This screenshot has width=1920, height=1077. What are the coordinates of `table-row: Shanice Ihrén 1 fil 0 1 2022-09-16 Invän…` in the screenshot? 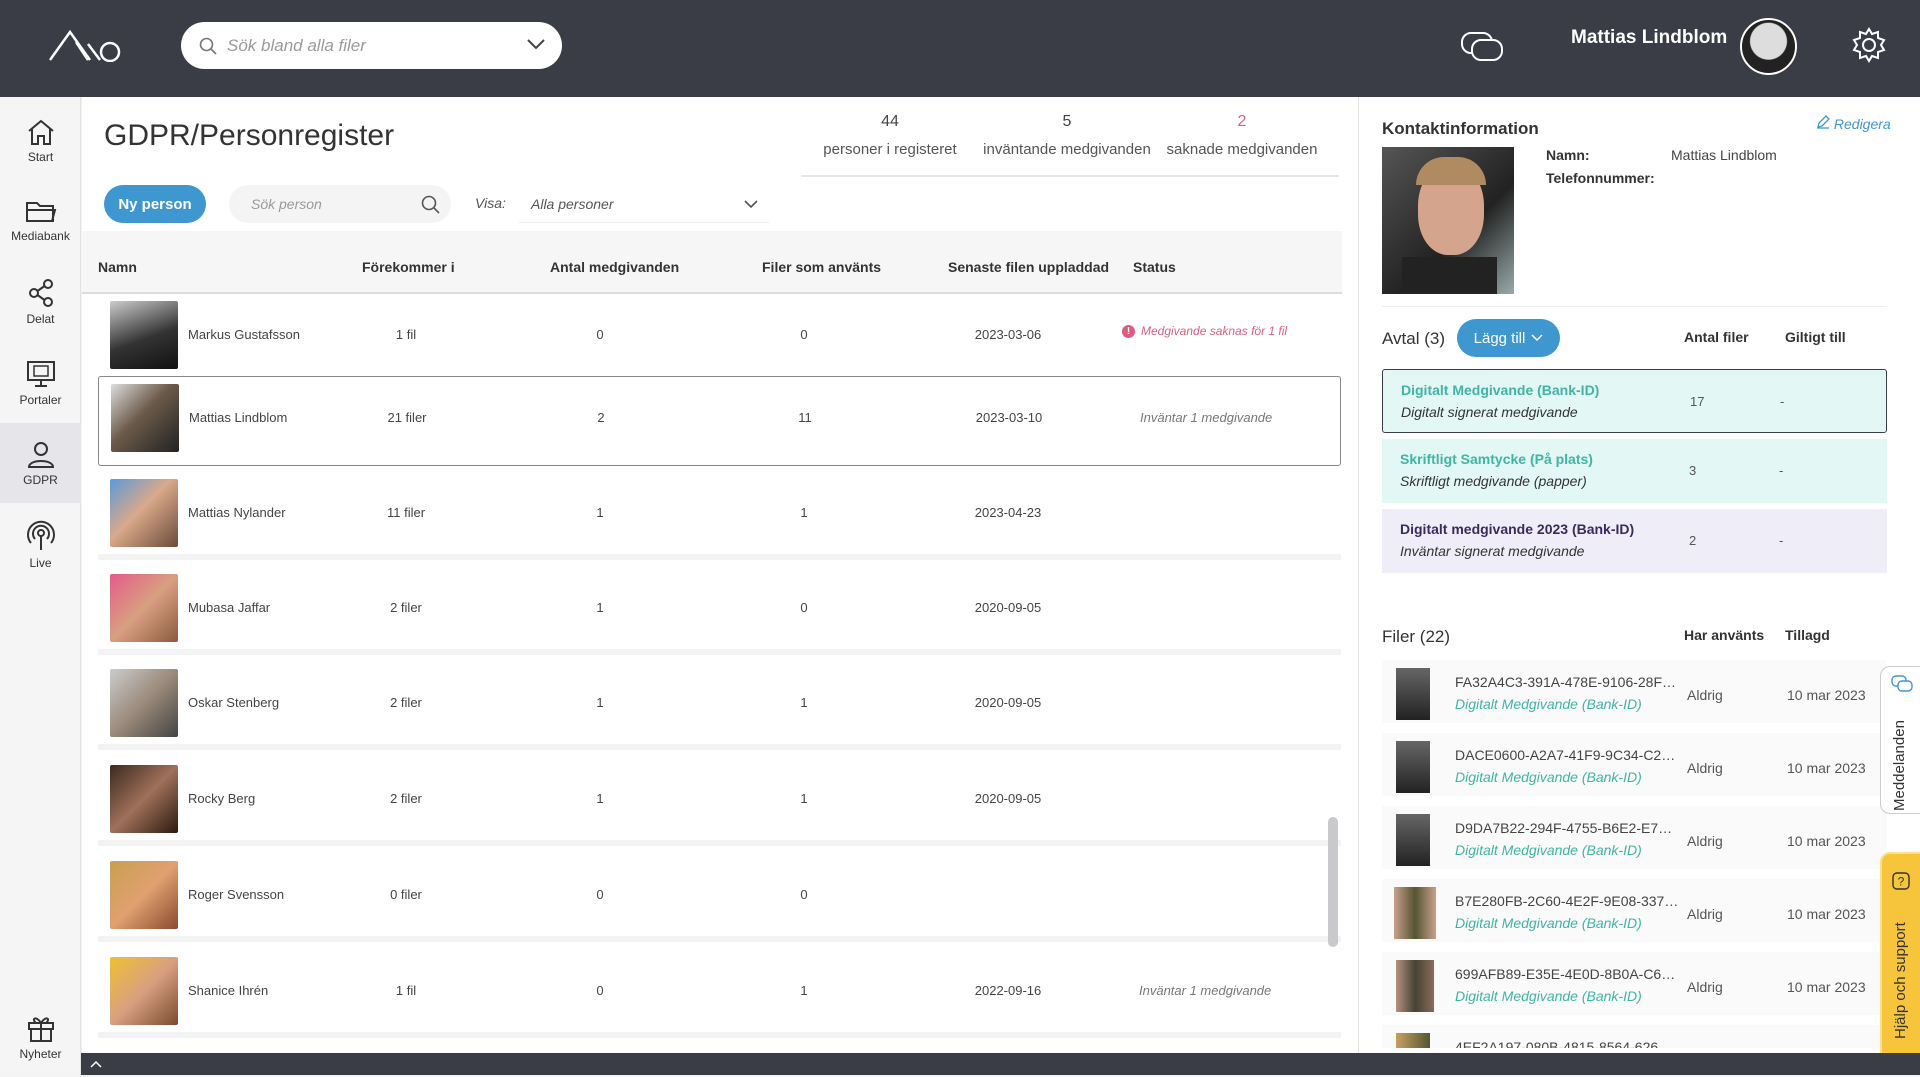 It's located at (719, 994).